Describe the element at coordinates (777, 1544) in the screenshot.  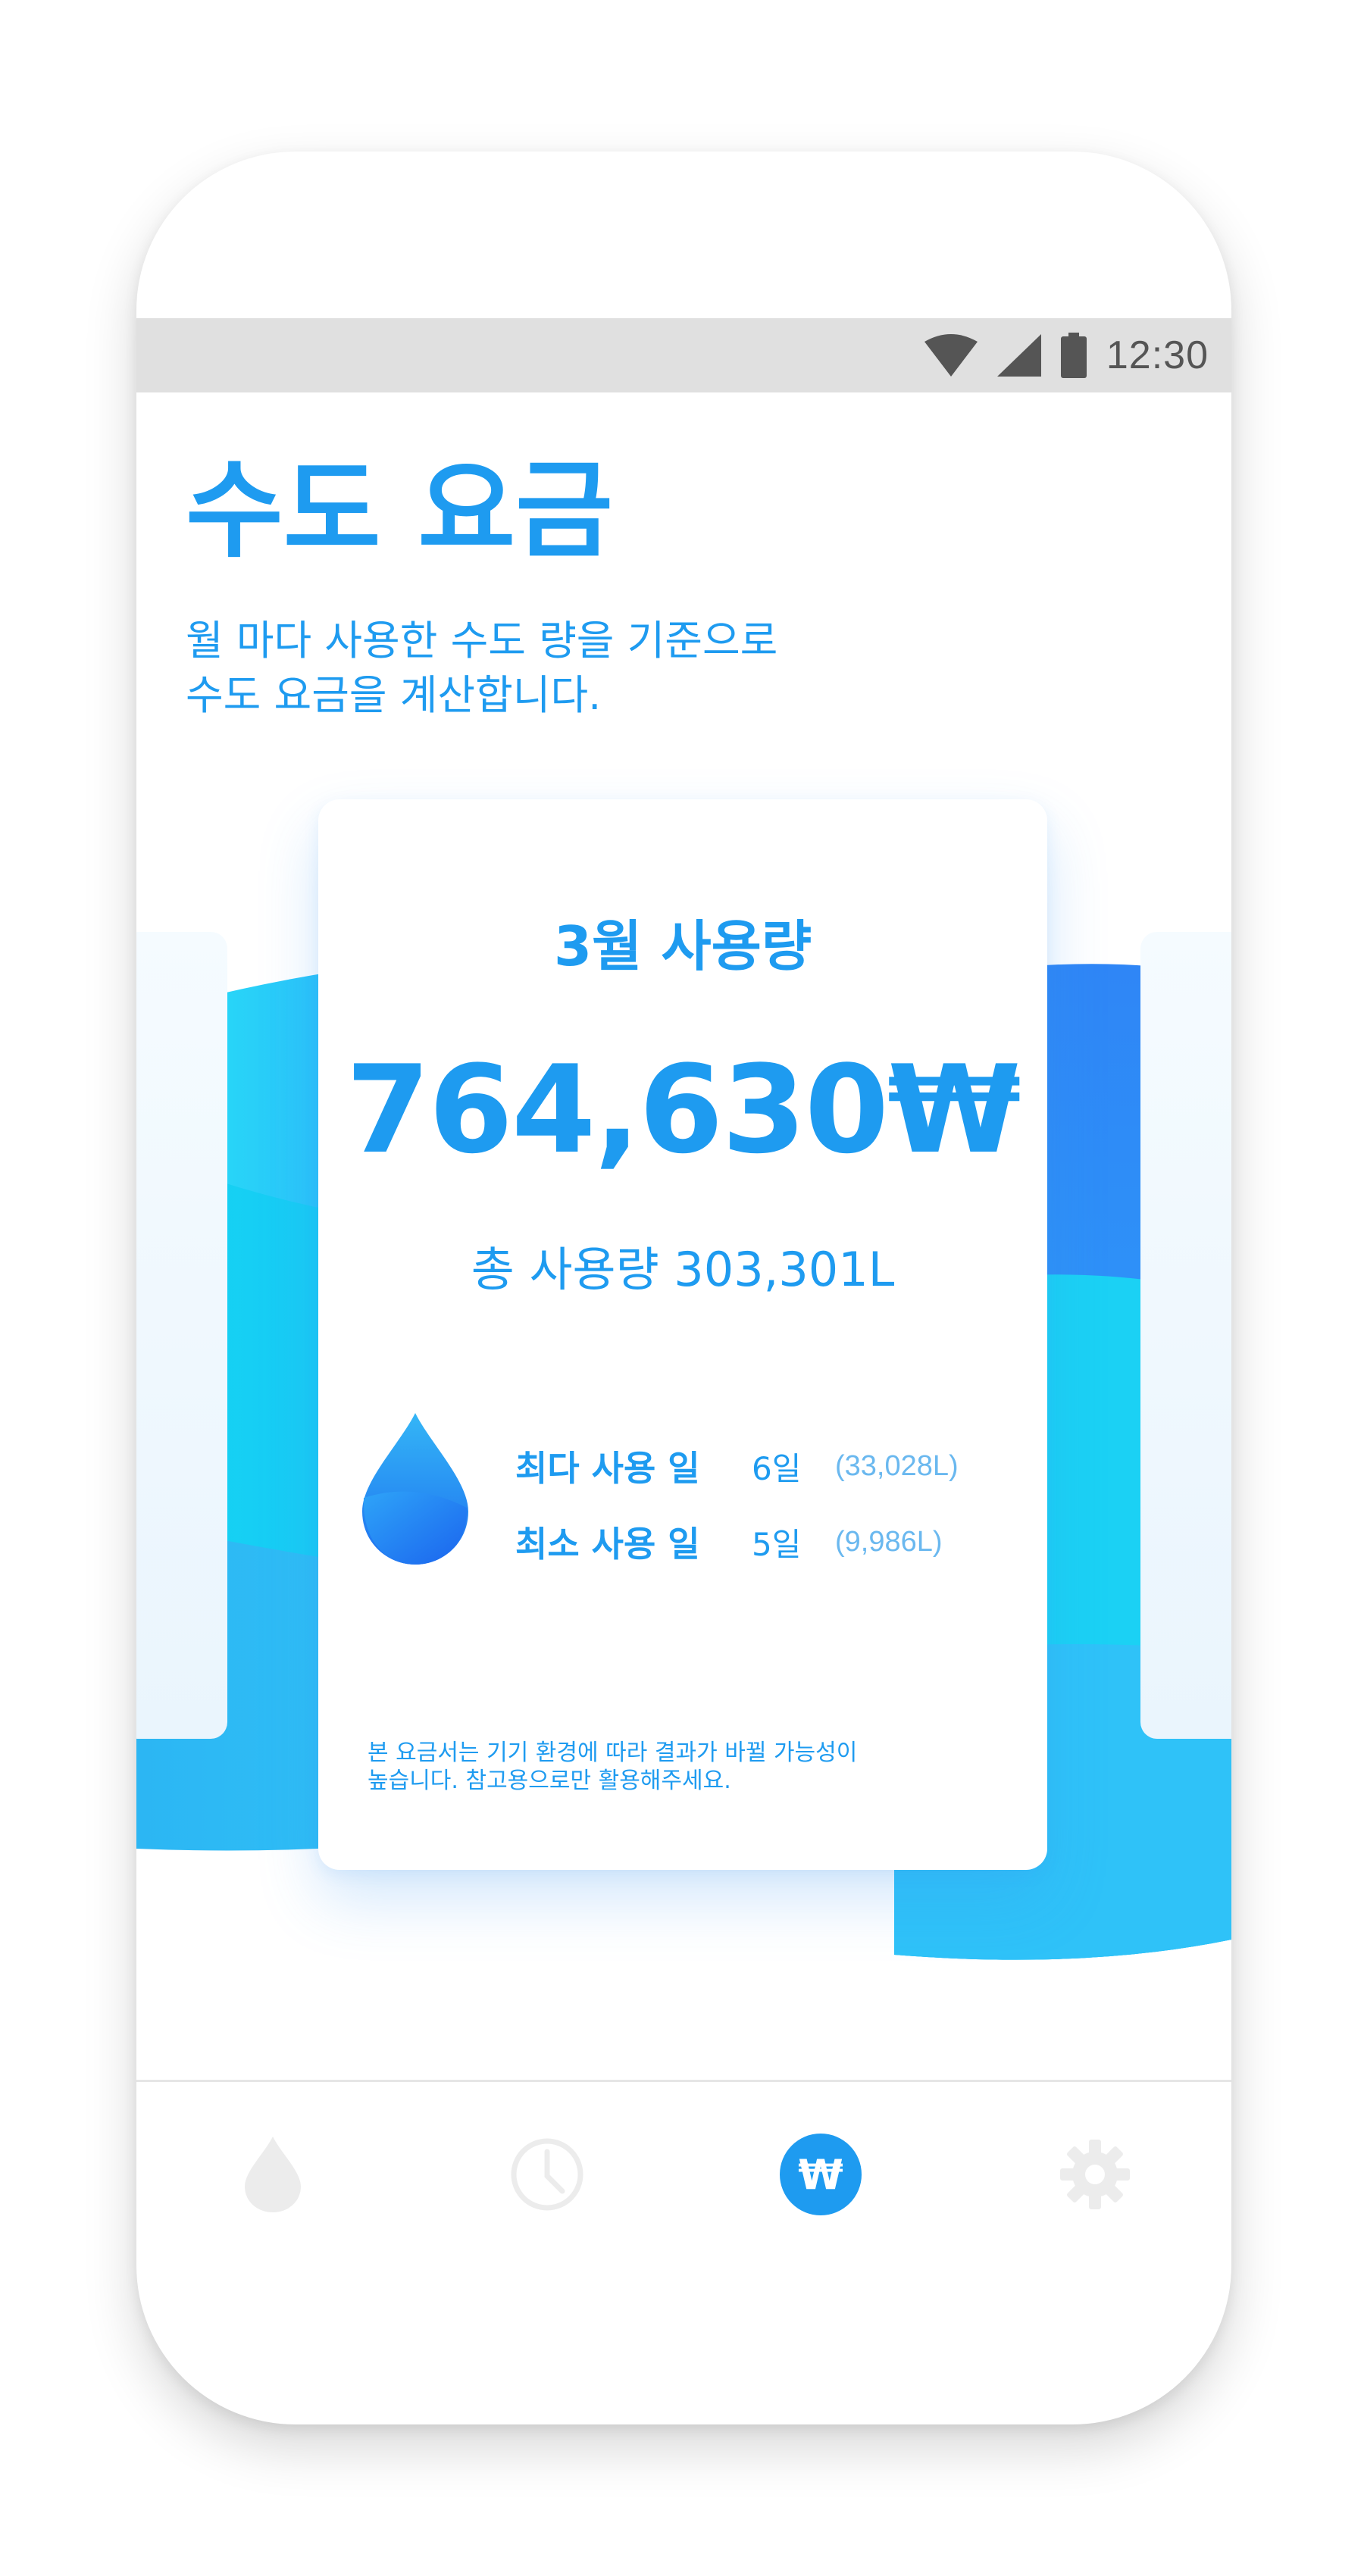
I see `min-usage-day: 5일` at that location.